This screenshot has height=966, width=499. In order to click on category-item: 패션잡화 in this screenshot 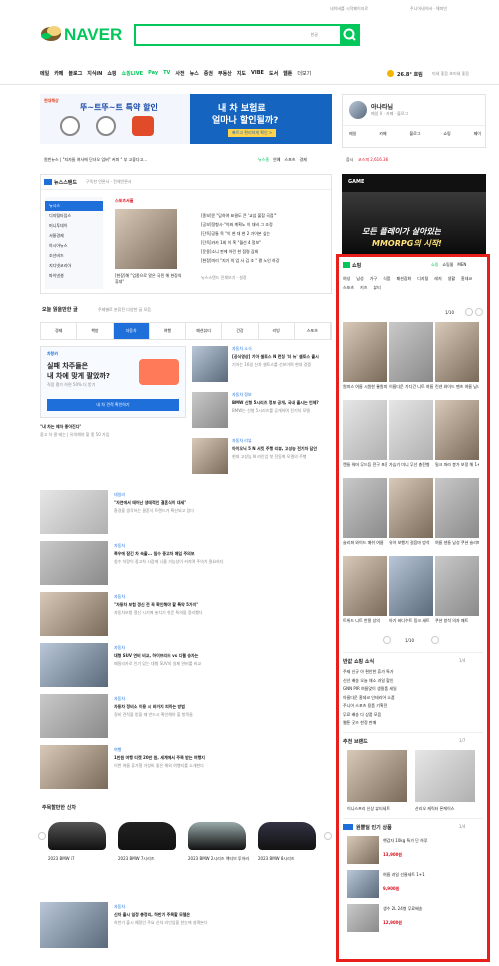, I will do `click(404, 279)`.